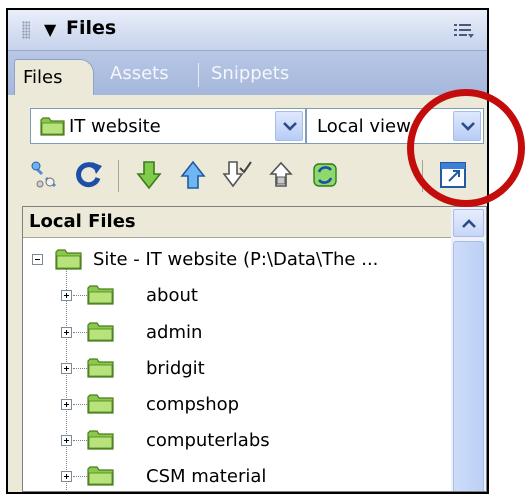 The width and height of the screenshot is (530, 501). I want to click on scroll-thumb, so click(468, 366).